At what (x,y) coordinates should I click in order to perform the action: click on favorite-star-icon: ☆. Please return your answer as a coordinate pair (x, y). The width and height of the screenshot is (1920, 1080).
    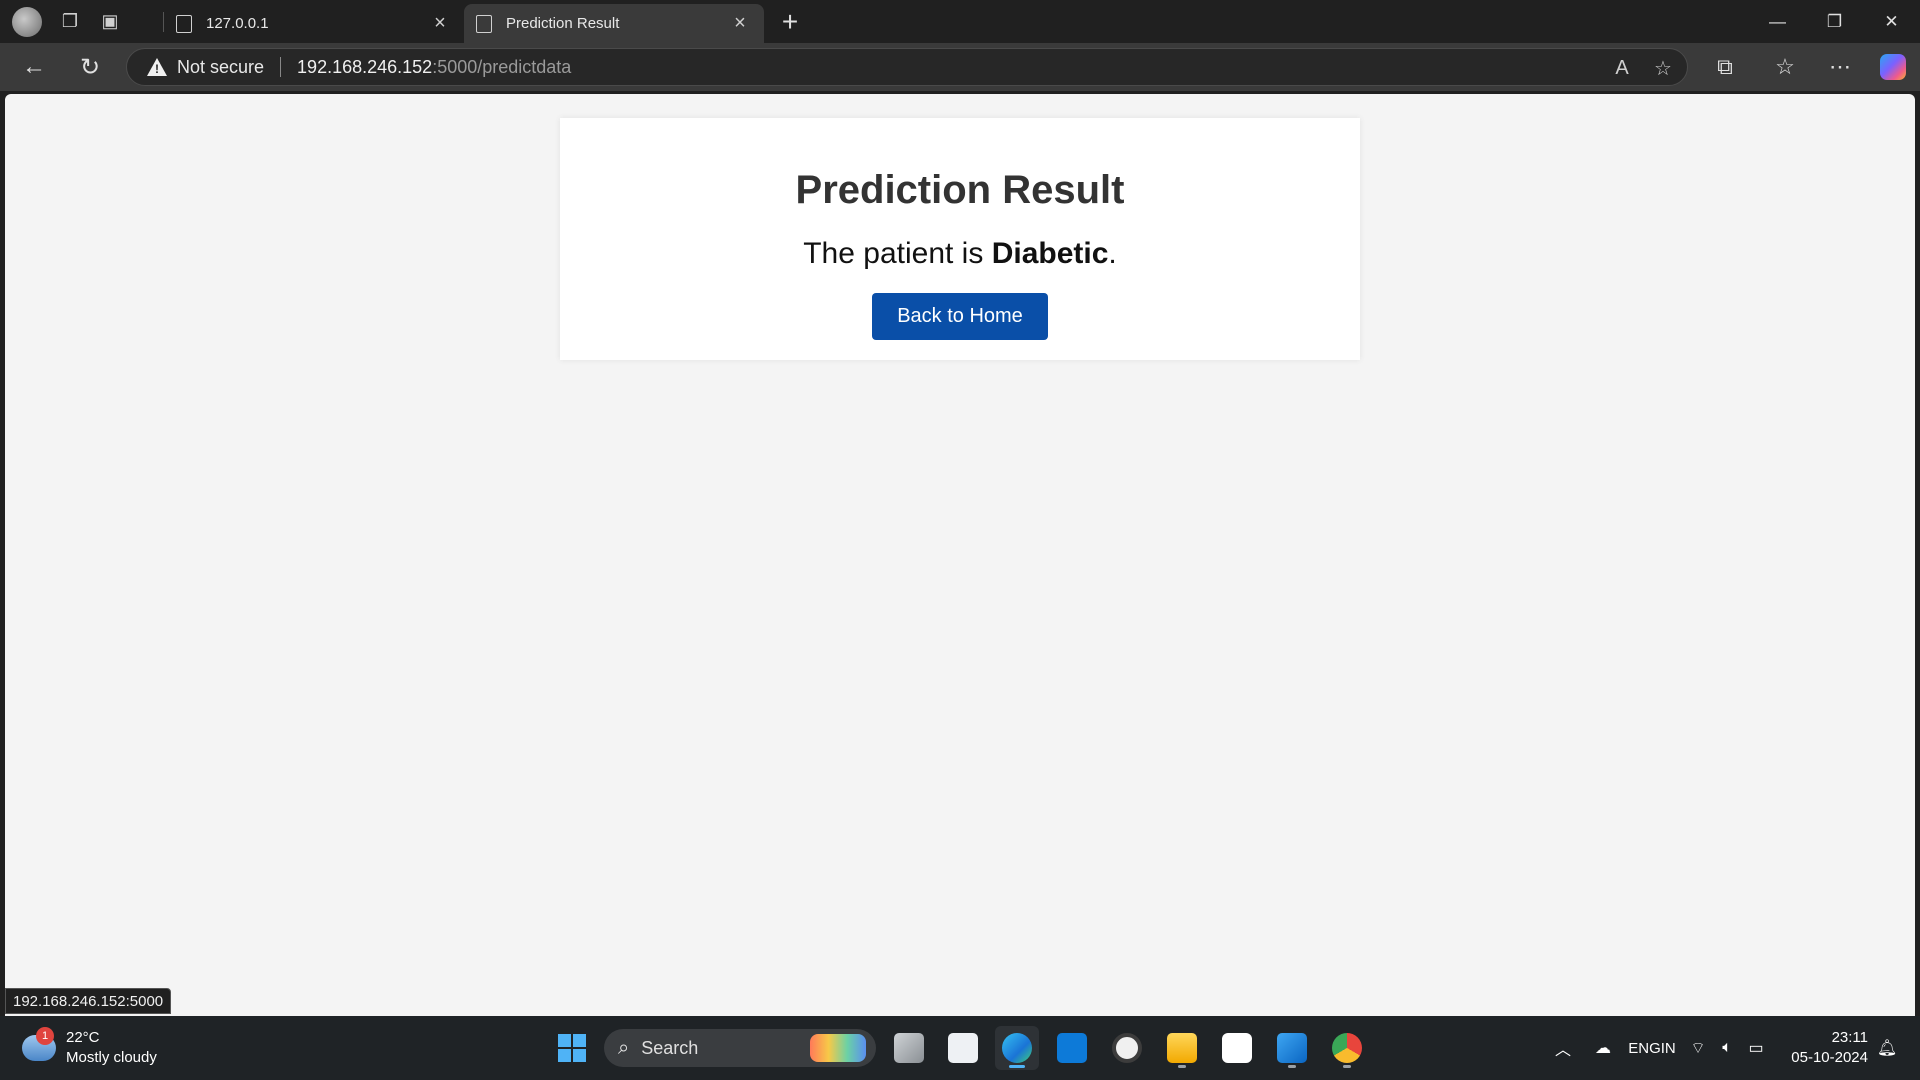
    Looking at the image, I should click on (1663, 68).